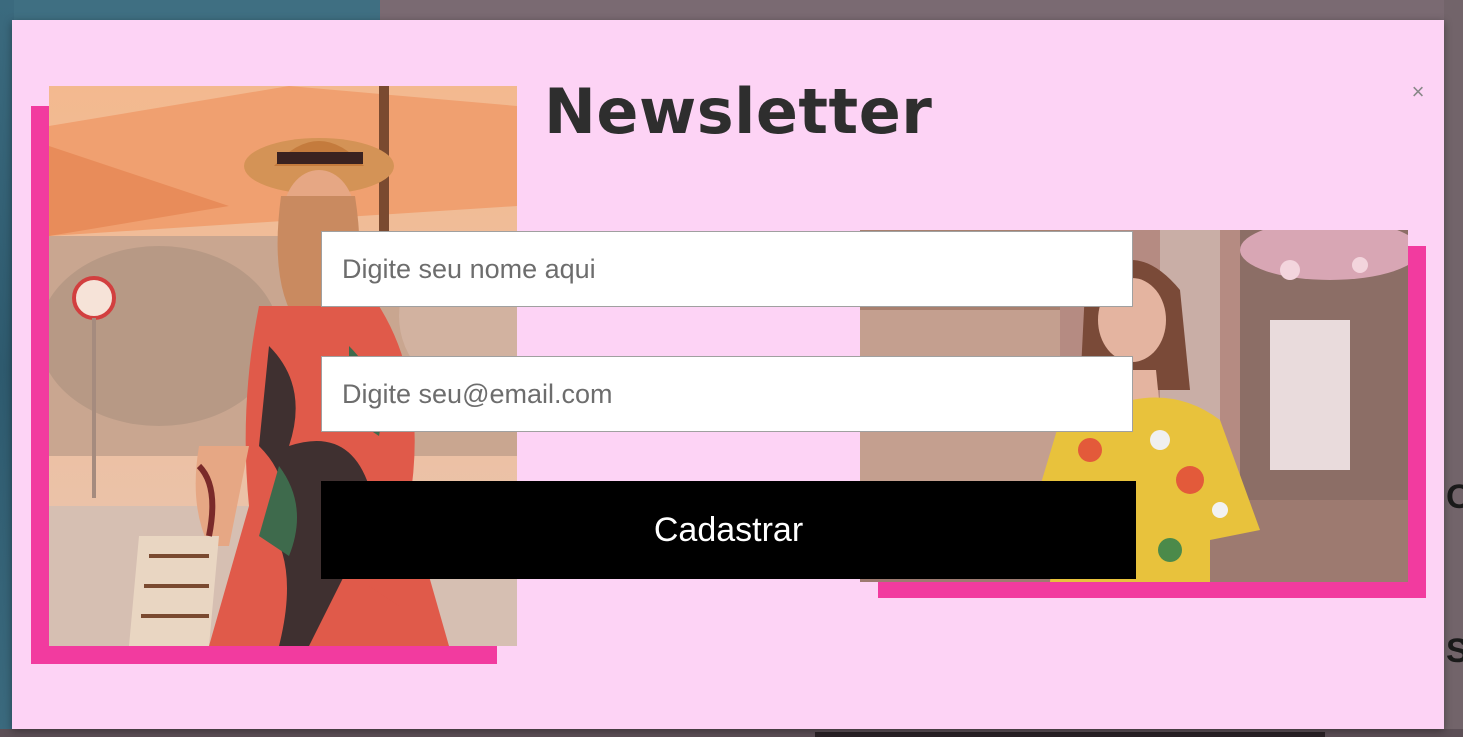  I want to click on newsletter-title: Newsletter, so click(738, 111).